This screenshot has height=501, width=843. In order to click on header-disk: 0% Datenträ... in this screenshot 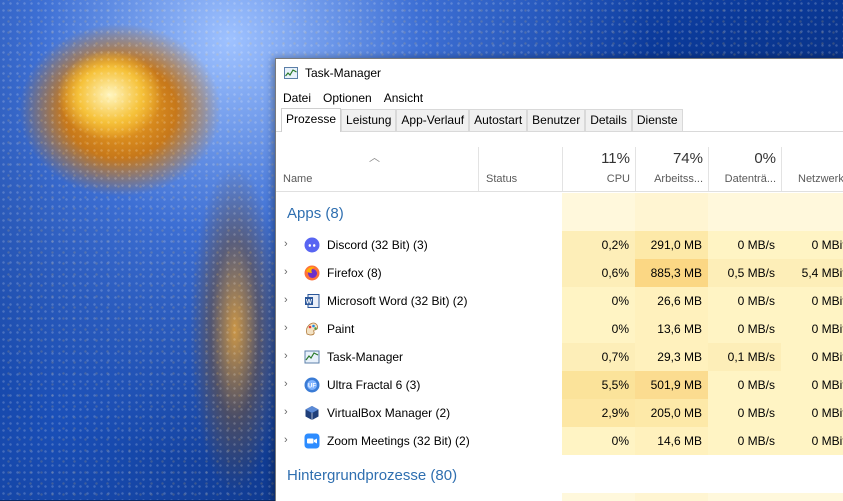, I will do `click(745, 169)`.